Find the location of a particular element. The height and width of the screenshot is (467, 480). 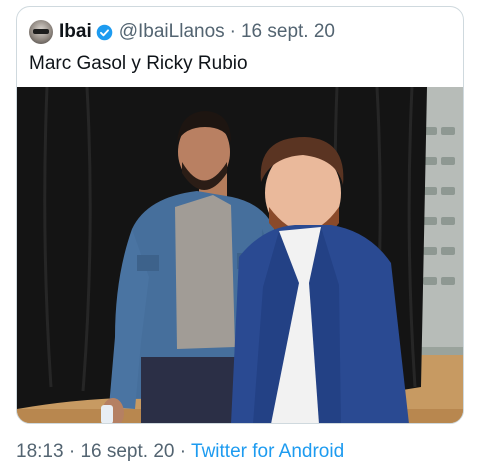

author-handle: @IbaiLlanos is located at coordinates (172, 32).